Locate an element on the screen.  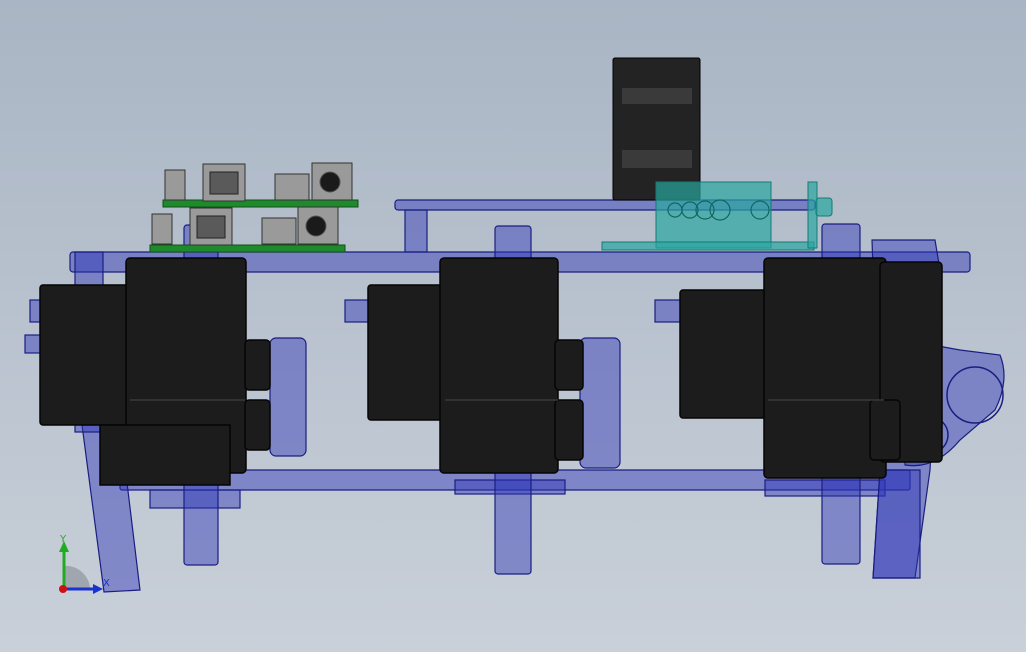
servo-horn-middle is located at coordinates (600, 403).